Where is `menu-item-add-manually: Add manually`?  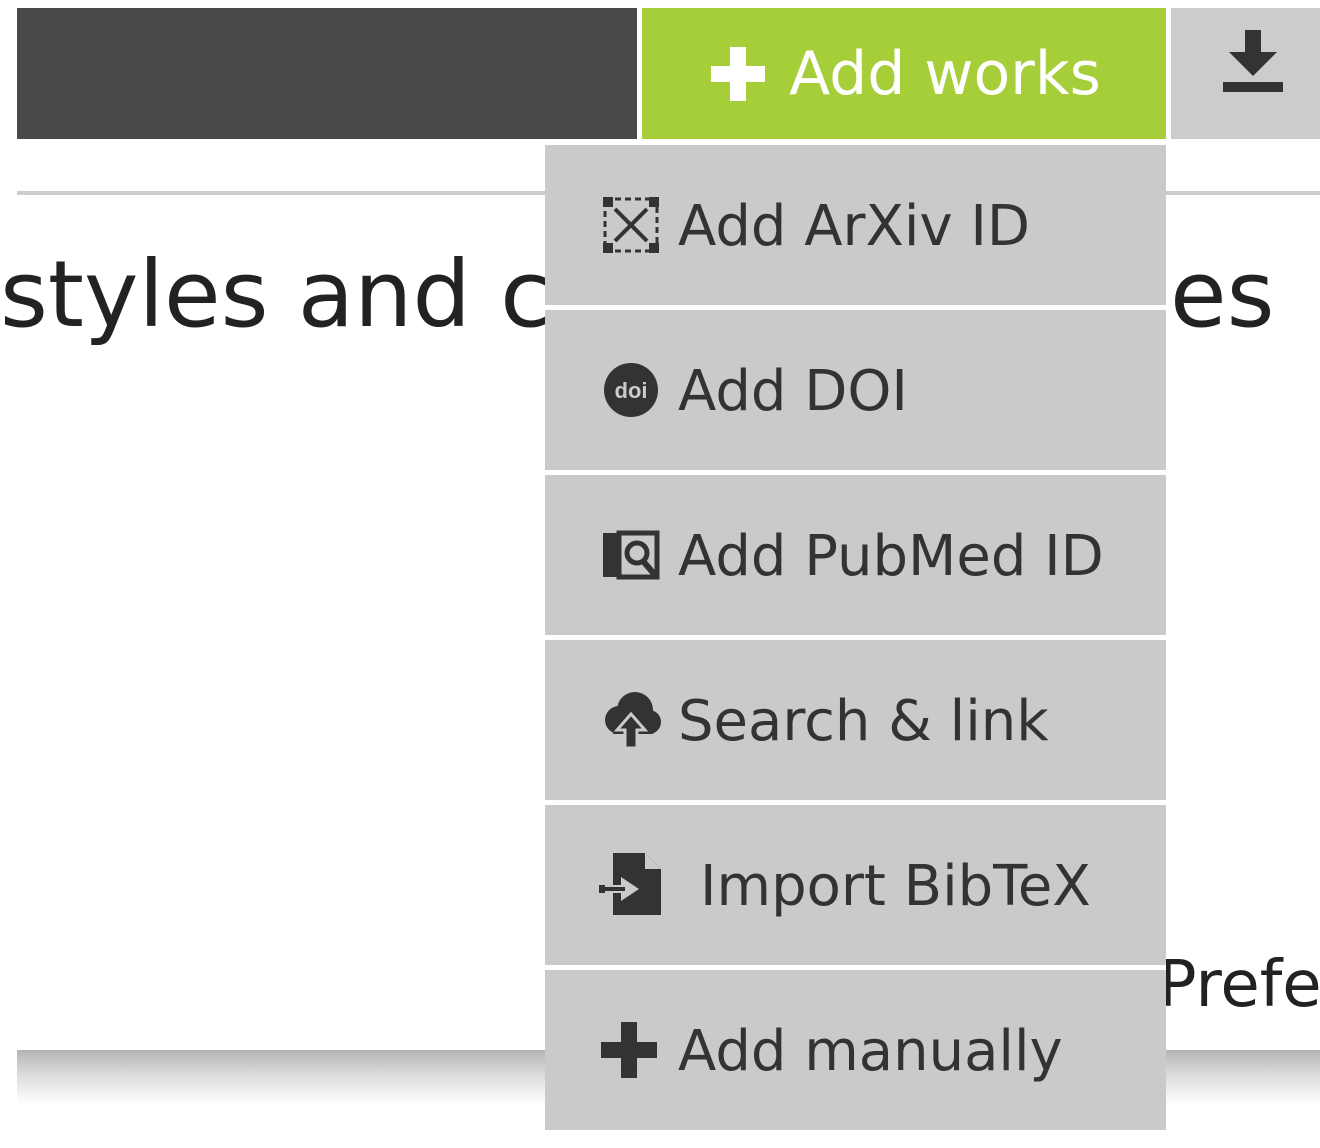 menu-item-add-manually: Add manually is located at coordinates (855, 1050).